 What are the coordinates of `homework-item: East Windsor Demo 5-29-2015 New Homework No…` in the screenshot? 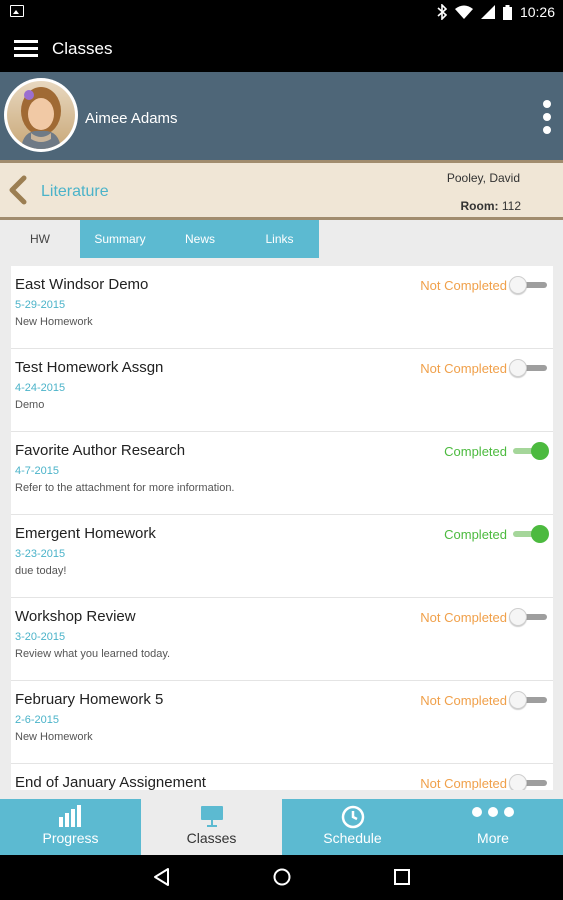 It's located at (282, 307).